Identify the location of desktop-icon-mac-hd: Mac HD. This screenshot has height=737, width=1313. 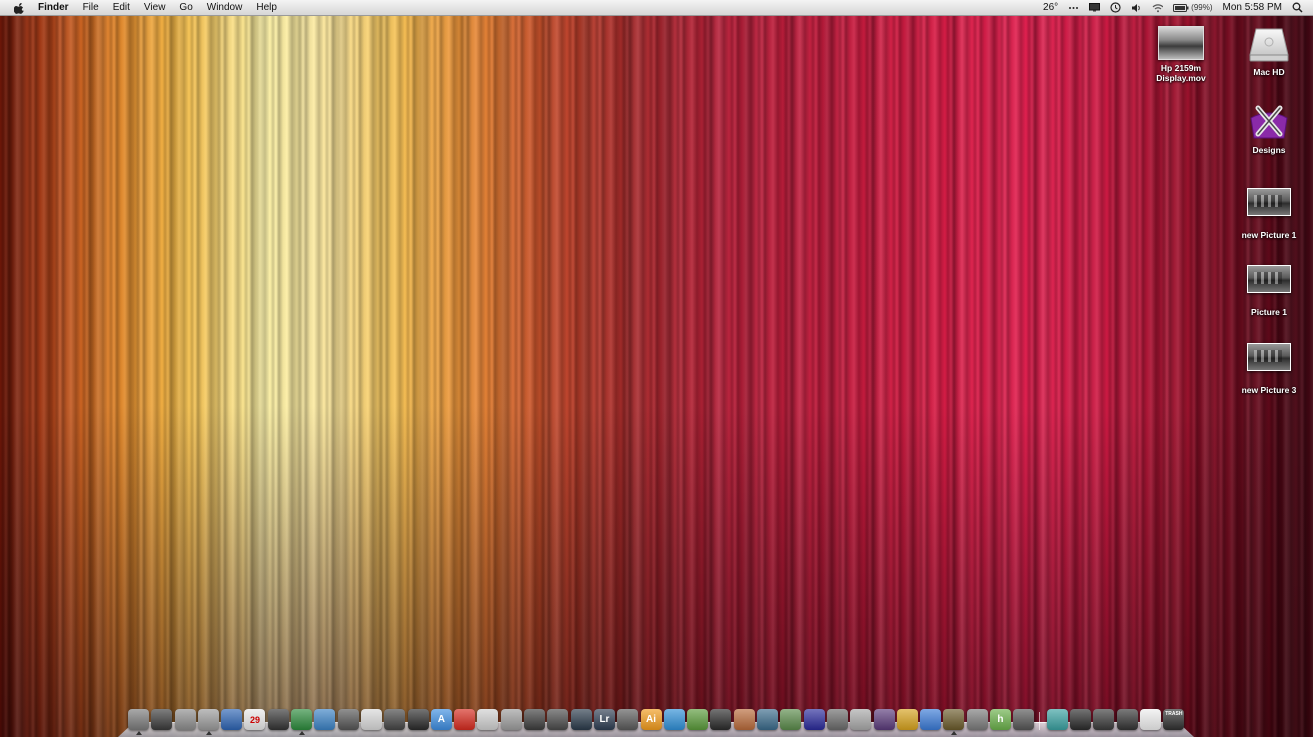
(1269, 51).